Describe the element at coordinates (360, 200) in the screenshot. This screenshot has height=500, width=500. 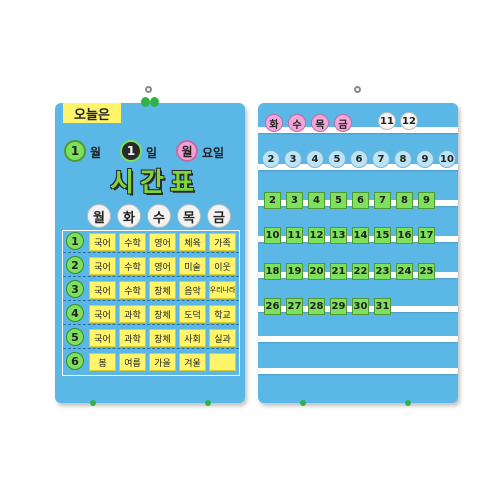
I see `date-square: 6` at that location.